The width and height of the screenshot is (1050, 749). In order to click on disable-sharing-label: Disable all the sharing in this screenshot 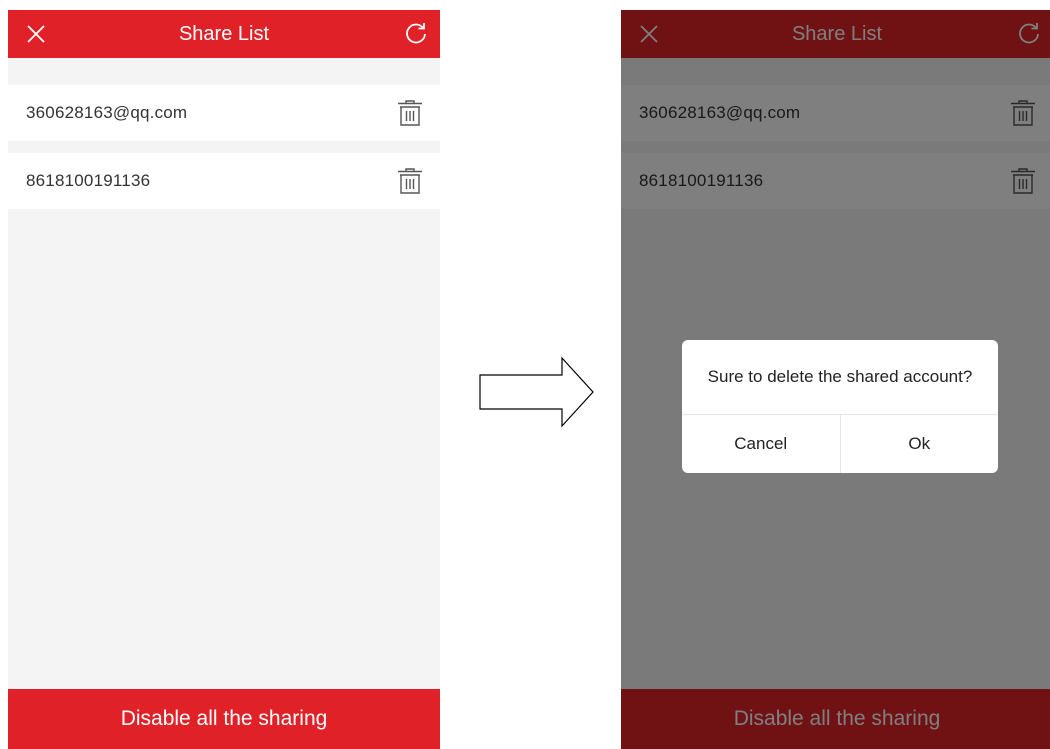, I will do `click(224, 718)`.